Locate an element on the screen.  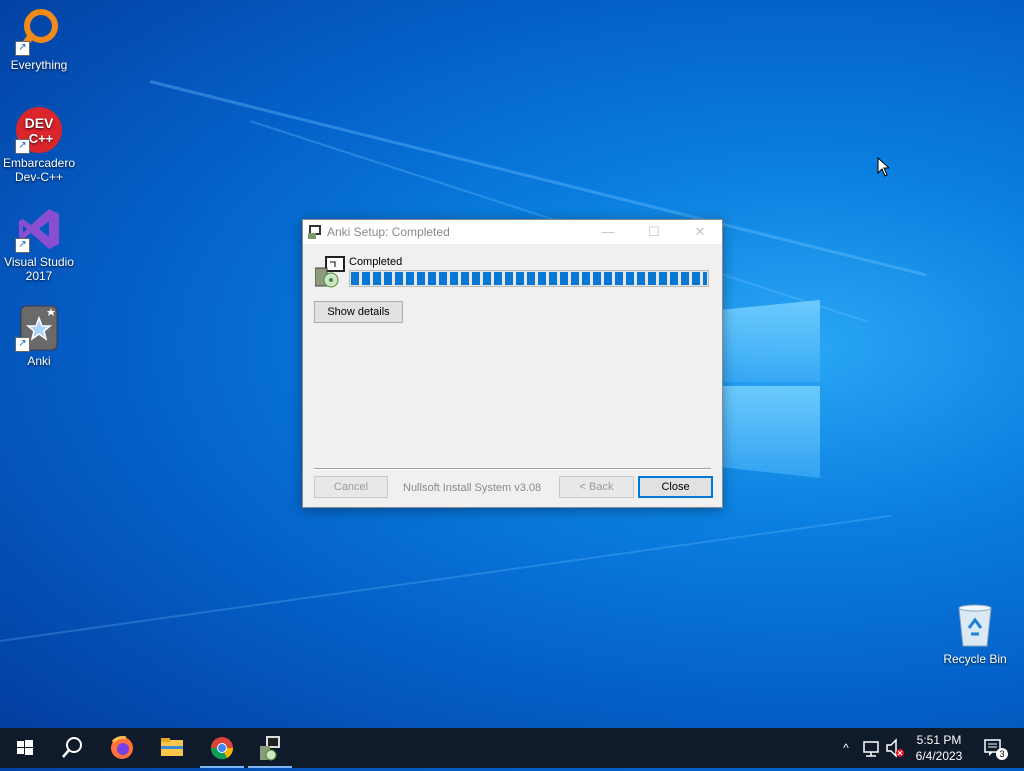
minimize-button: — is located at coordinates (608, 232).